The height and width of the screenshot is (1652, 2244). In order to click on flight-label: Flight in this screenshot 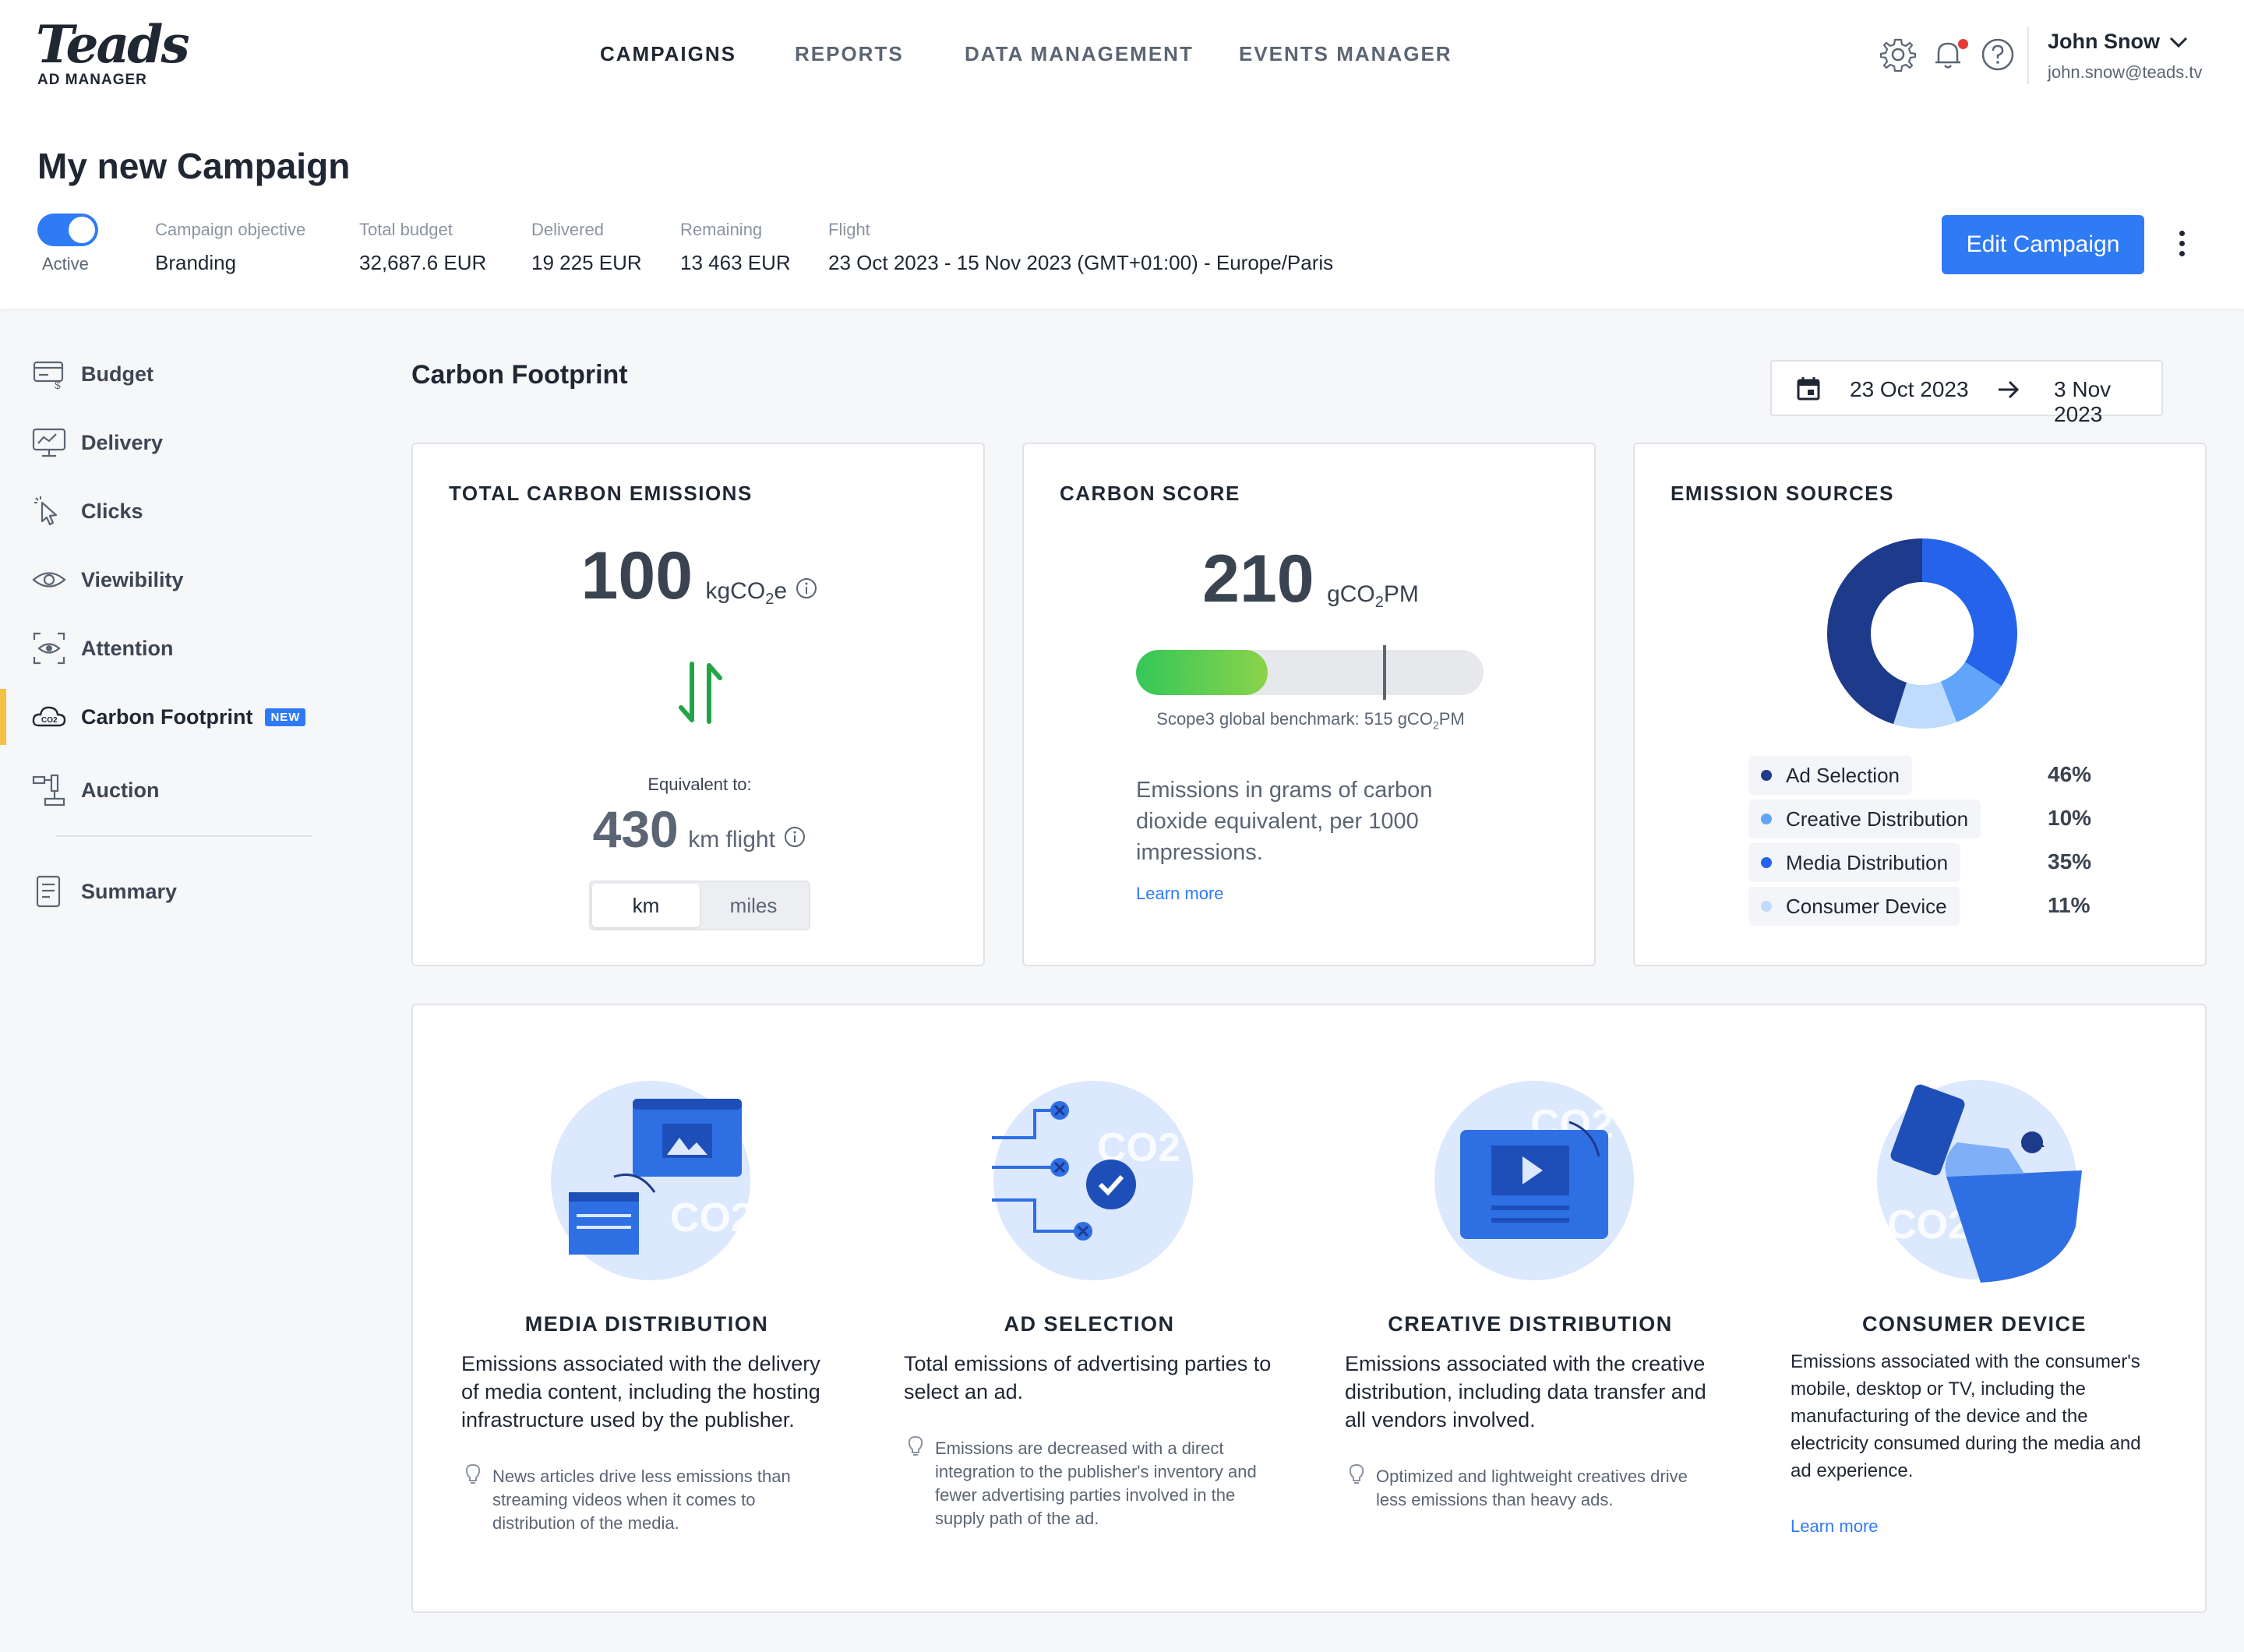, I will do `click(849, 230)`.